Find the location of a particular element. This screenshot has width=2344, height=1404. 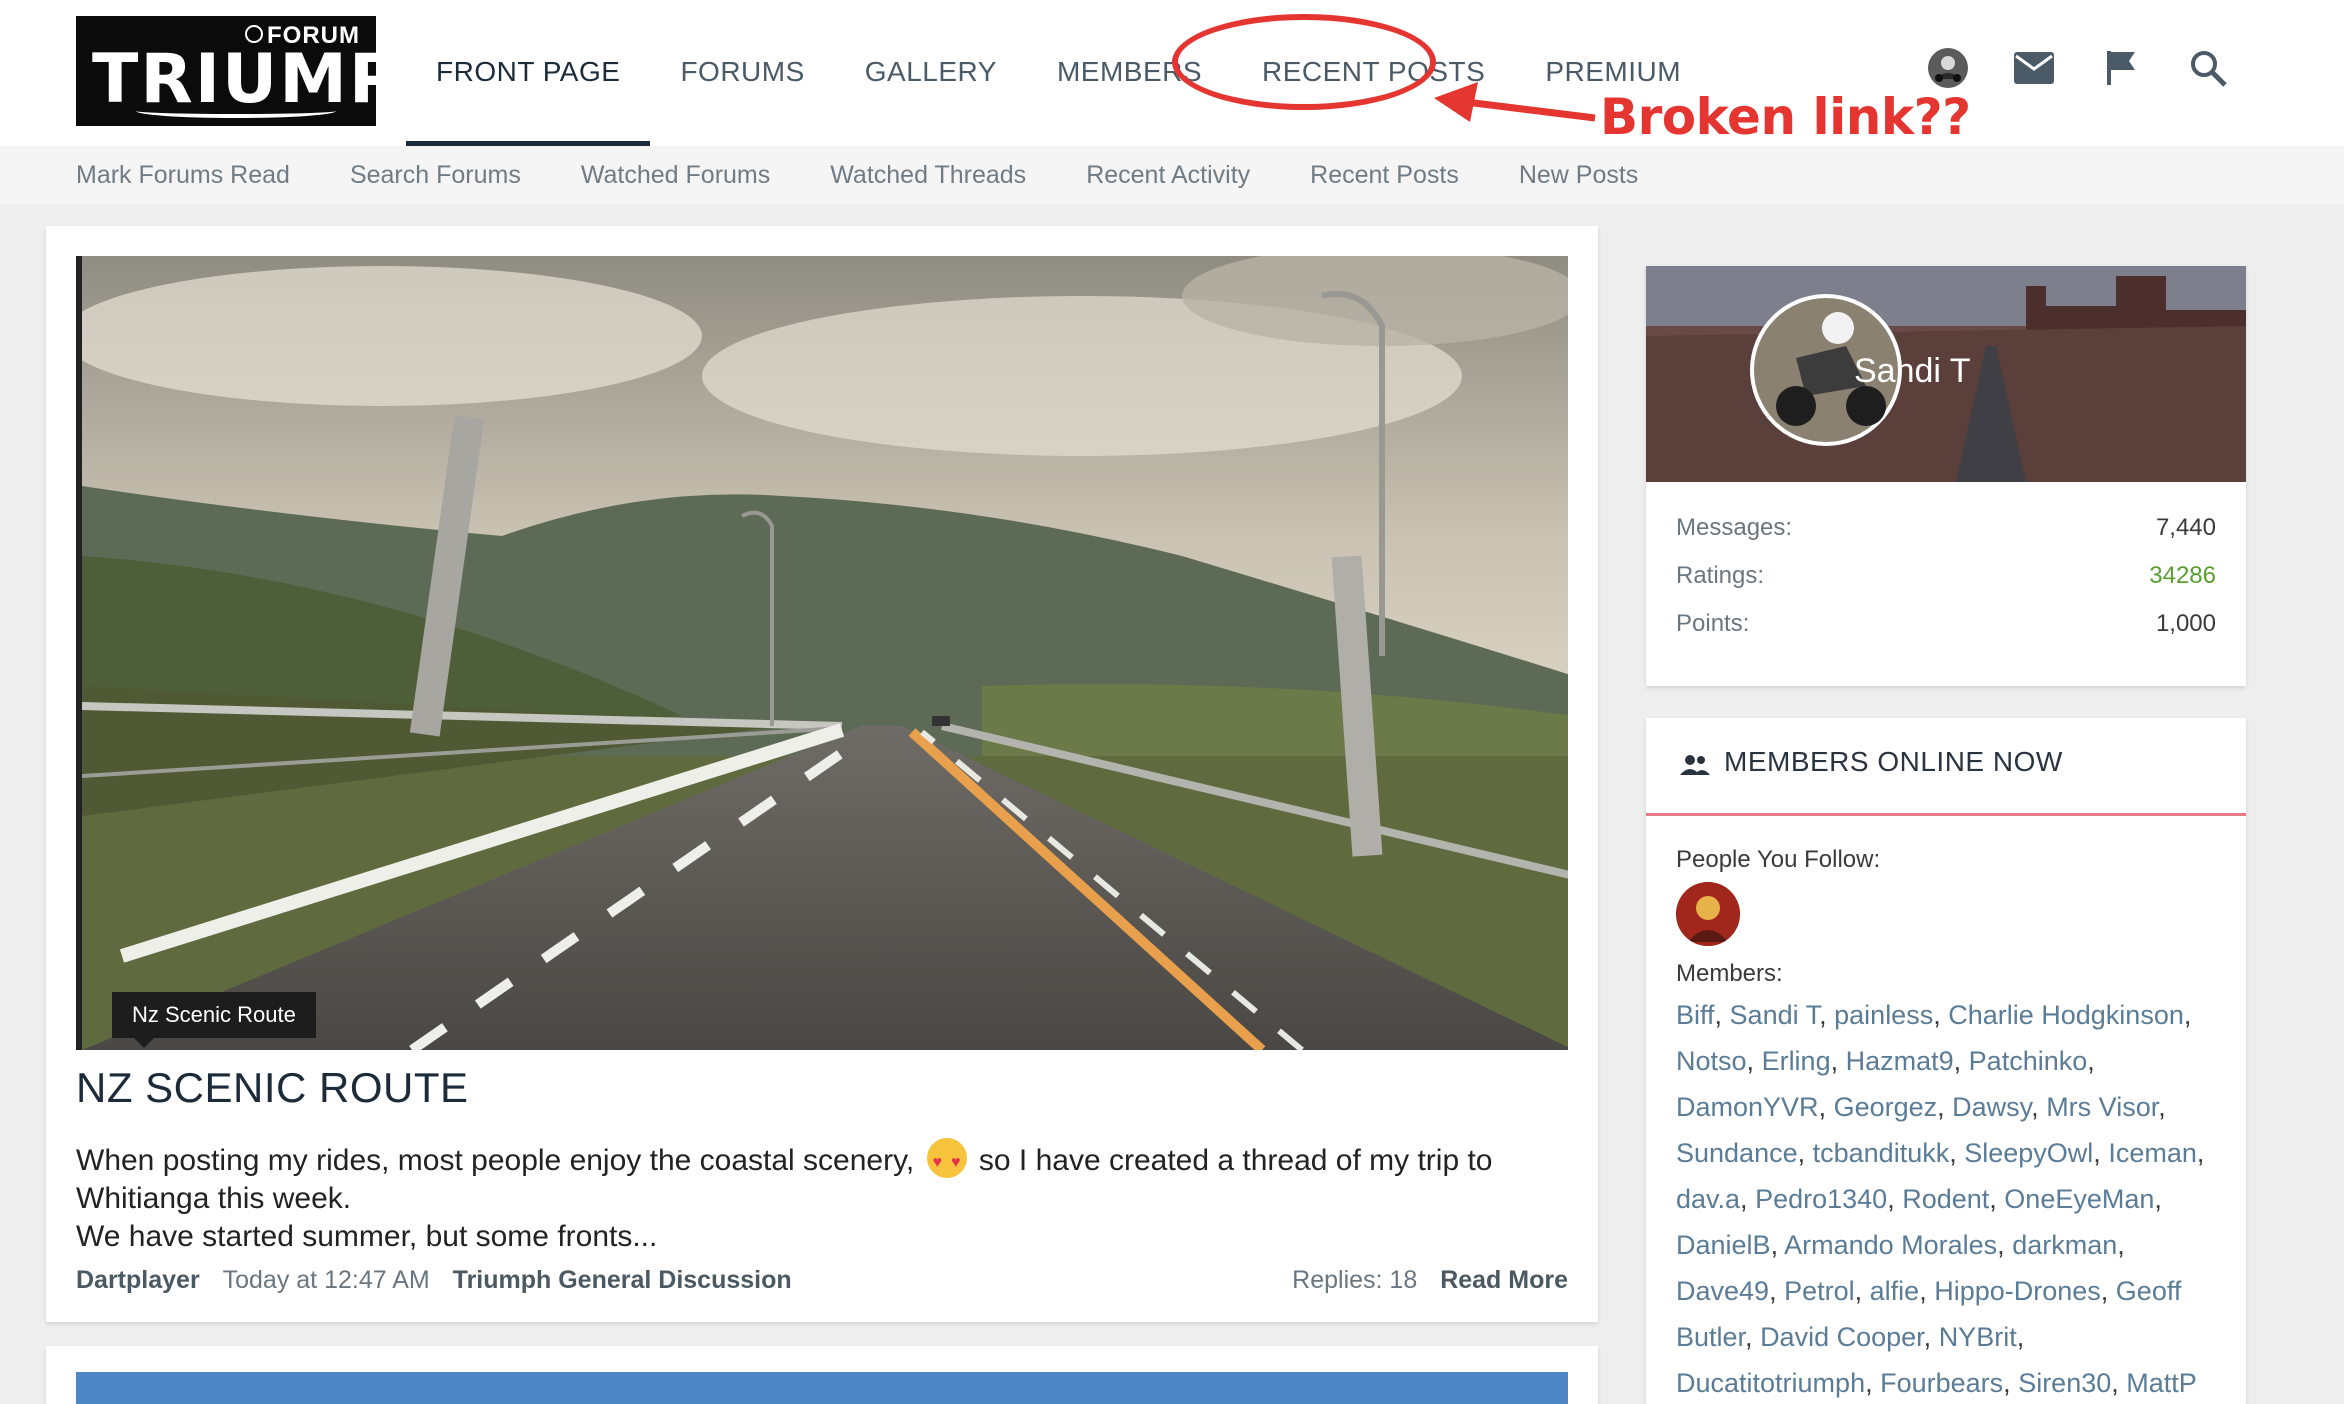

online-member-link: DanielB is located at coordinates (1723, 1245).